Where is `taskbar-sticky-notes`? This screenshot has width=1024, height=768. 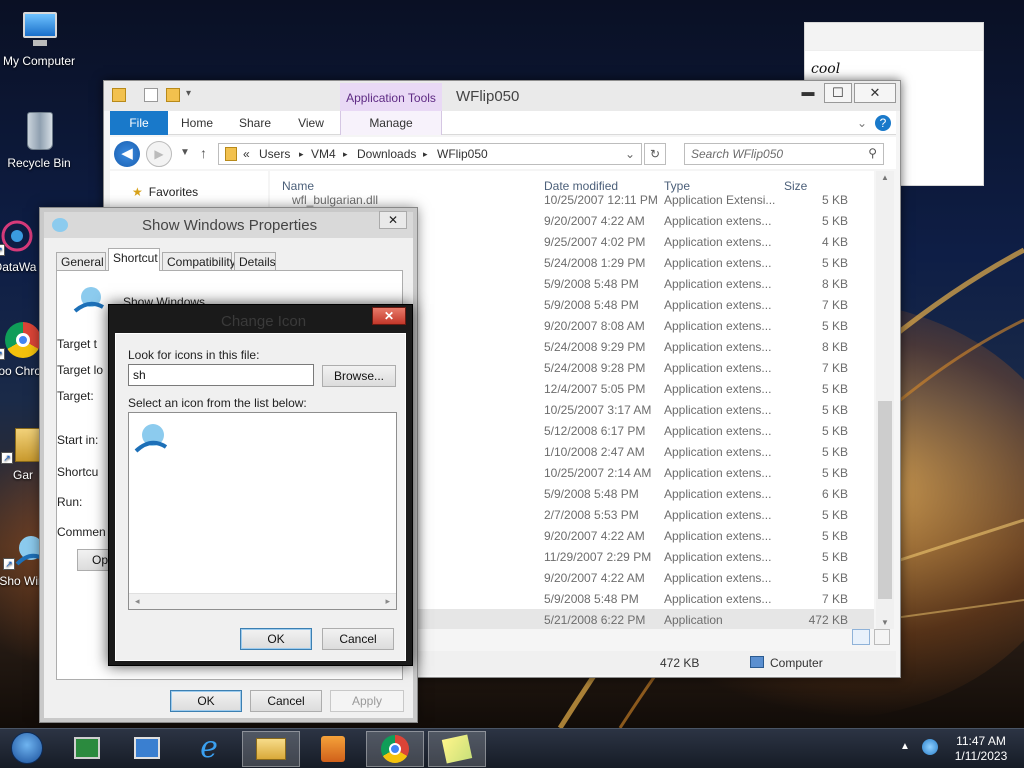 taskbar-sticky-notes is located at coordinates (457, 749).